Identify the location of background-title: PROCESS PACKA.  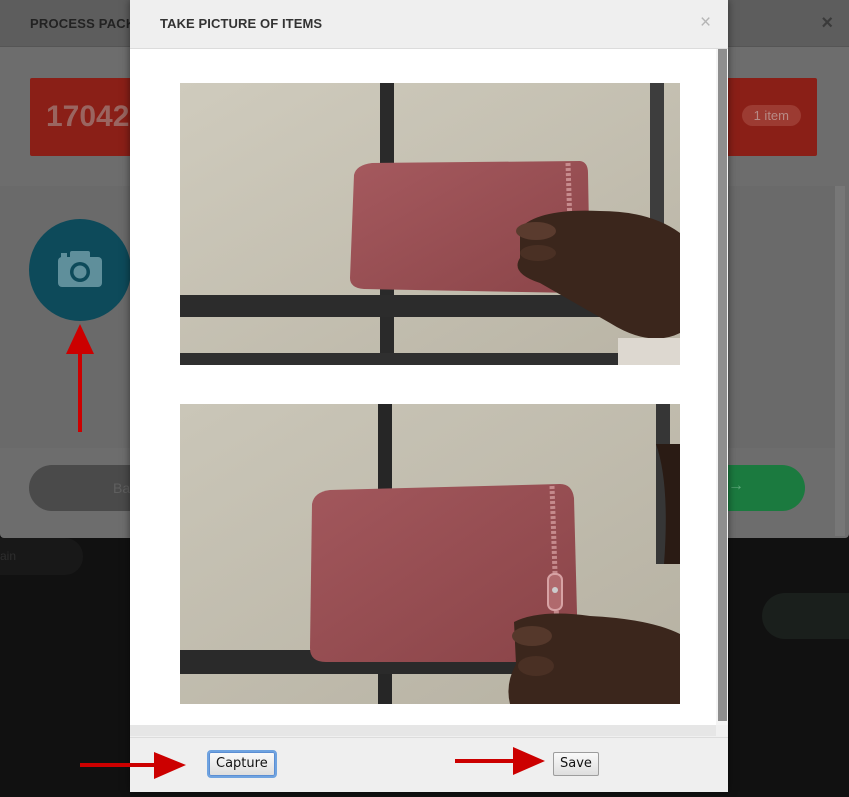
(88, 23).